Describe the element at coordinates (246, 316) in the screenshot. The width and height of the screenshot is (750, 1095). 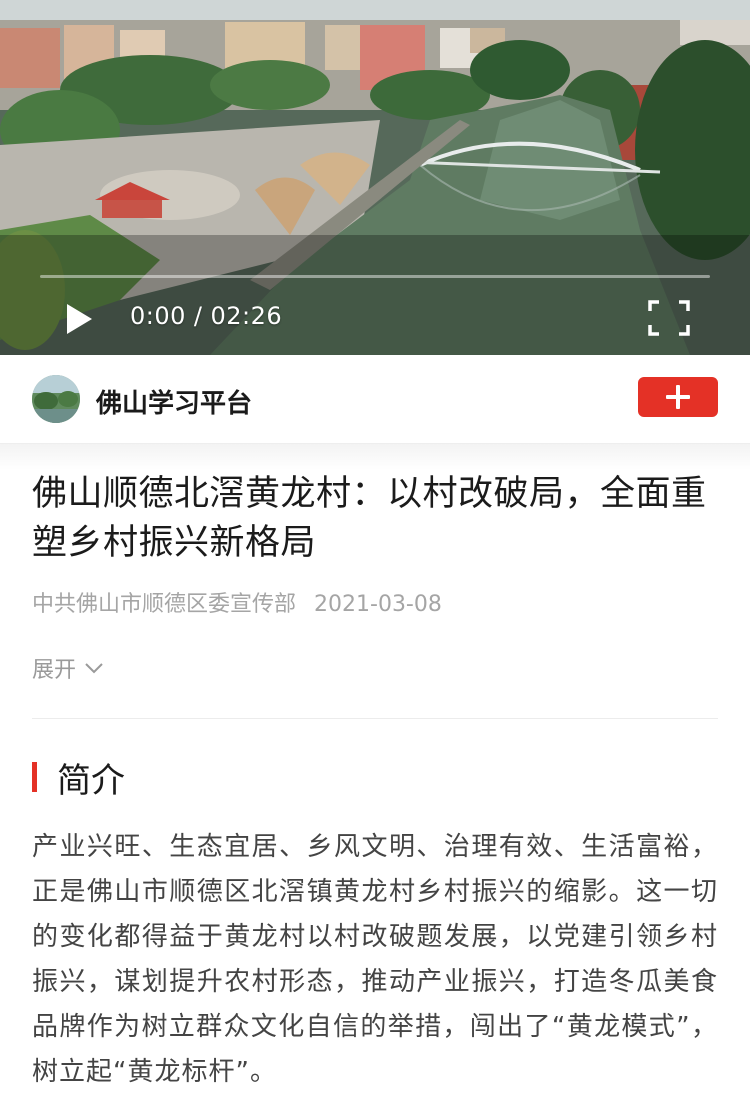
I see `duration: 02:26` at that location.